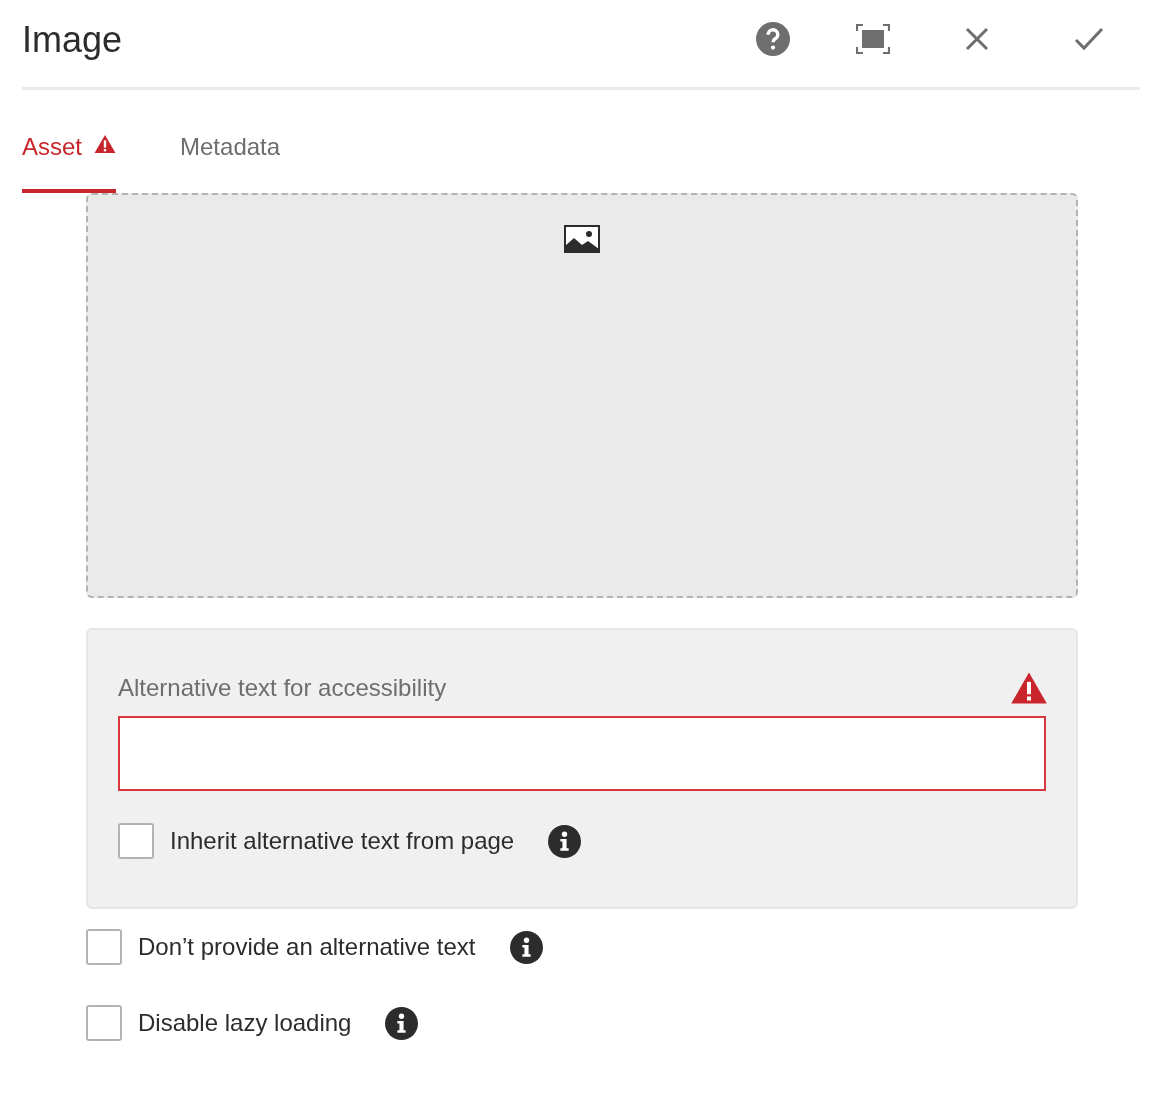 The width and height of the screenshot is (1162, 1100). I want to click on field-label: Alternative text for accessibility, so click(282, 688).